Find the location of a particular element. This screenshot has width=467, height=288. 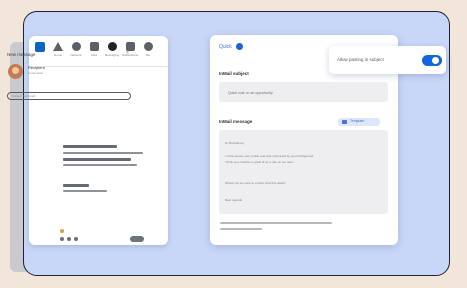

recipient-meta: Connection is located at coordinates (36, 73).